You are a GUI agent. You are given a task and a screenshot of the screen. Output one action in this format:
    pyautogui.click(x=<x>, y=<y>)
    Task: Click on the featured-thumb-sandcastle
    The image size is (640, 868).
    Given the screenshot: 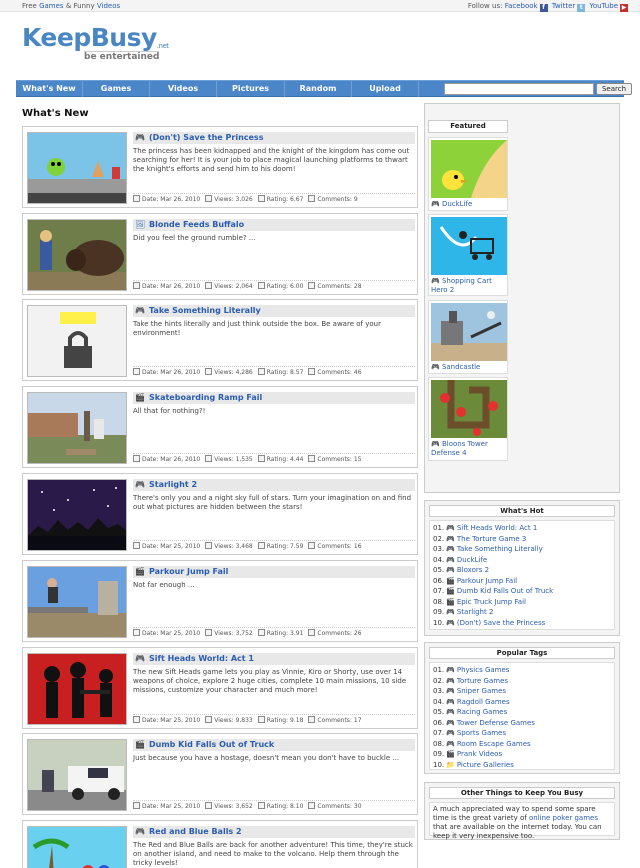 What is the action you would take?
    pyautogui.click(x=469, y=332)
    